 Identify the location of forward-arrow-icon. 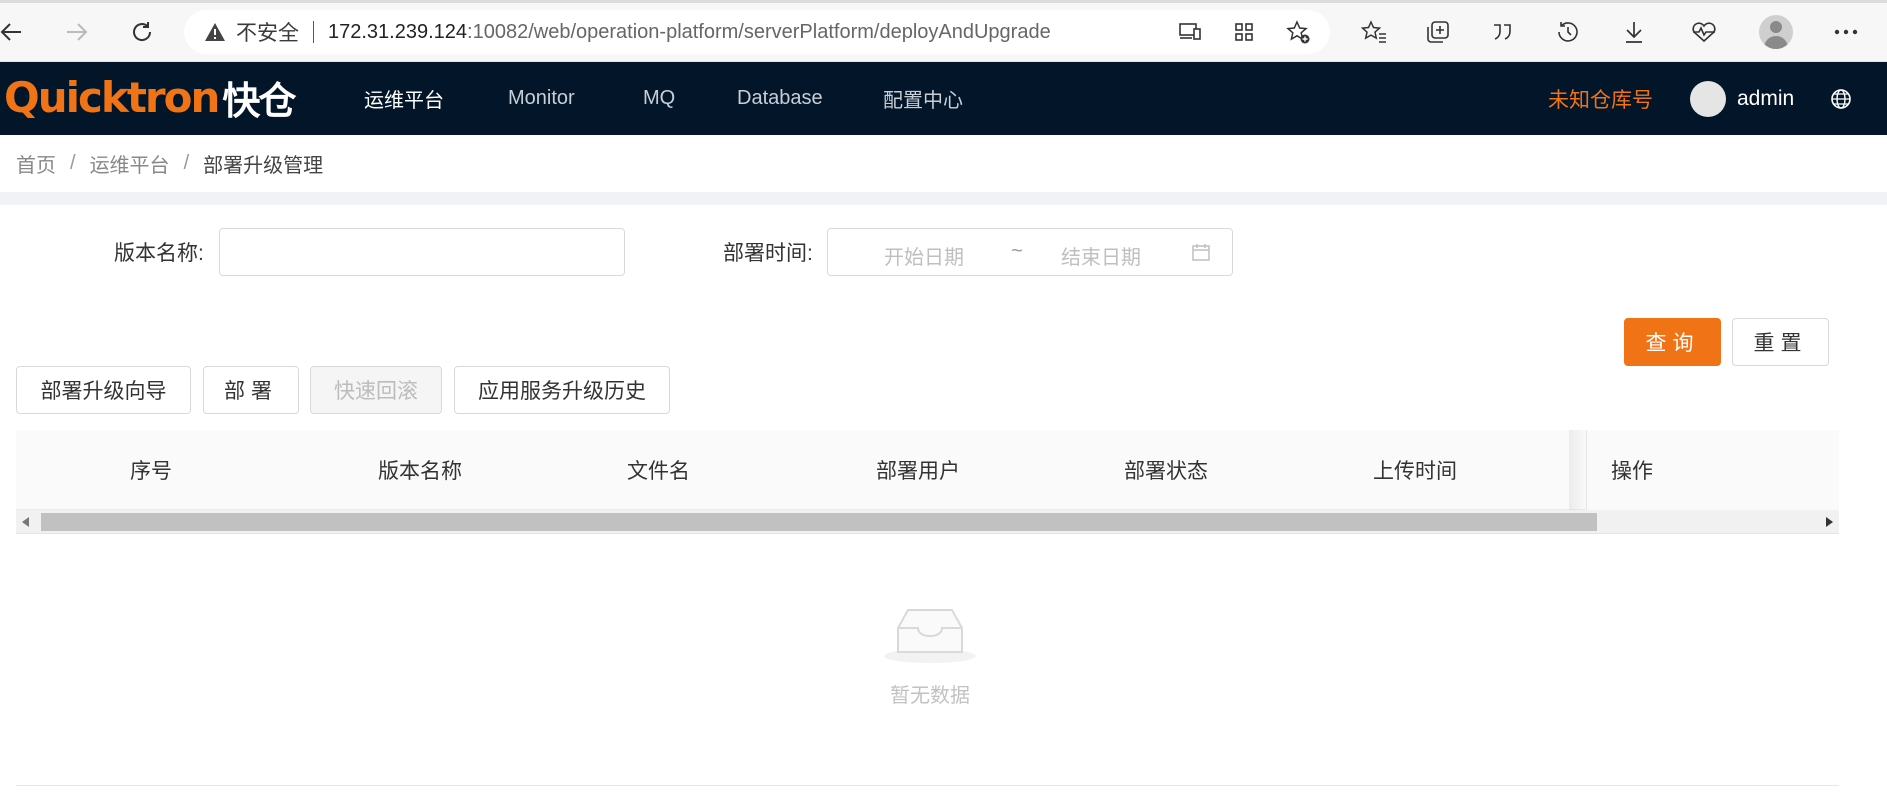
(77, 32).